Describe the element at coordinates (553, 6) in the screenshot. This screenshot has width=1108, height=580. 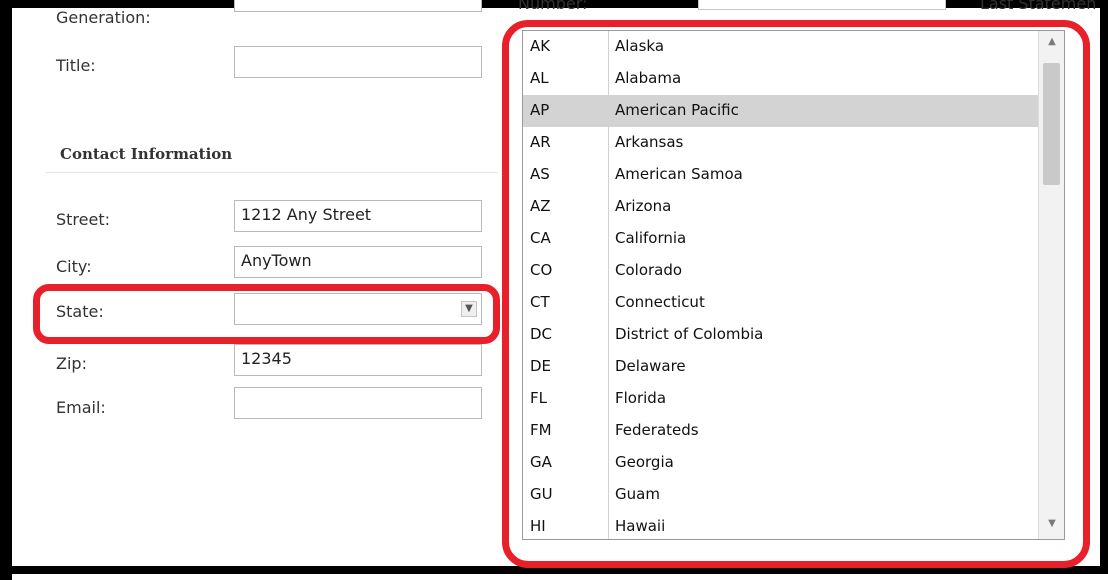
I see `number-label: Number:` at that location.